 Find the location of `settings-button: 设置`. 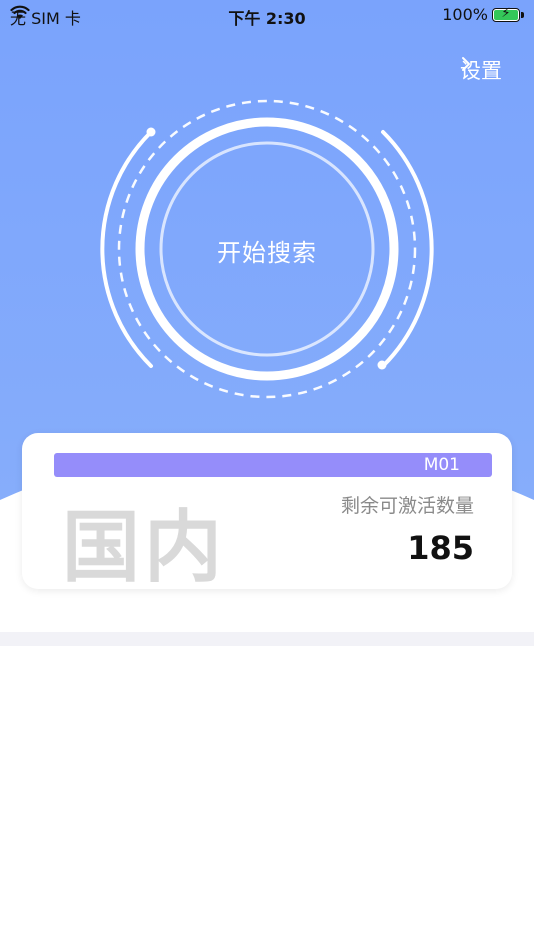

settings-button: 设置 is located at coordinates (483, 70).